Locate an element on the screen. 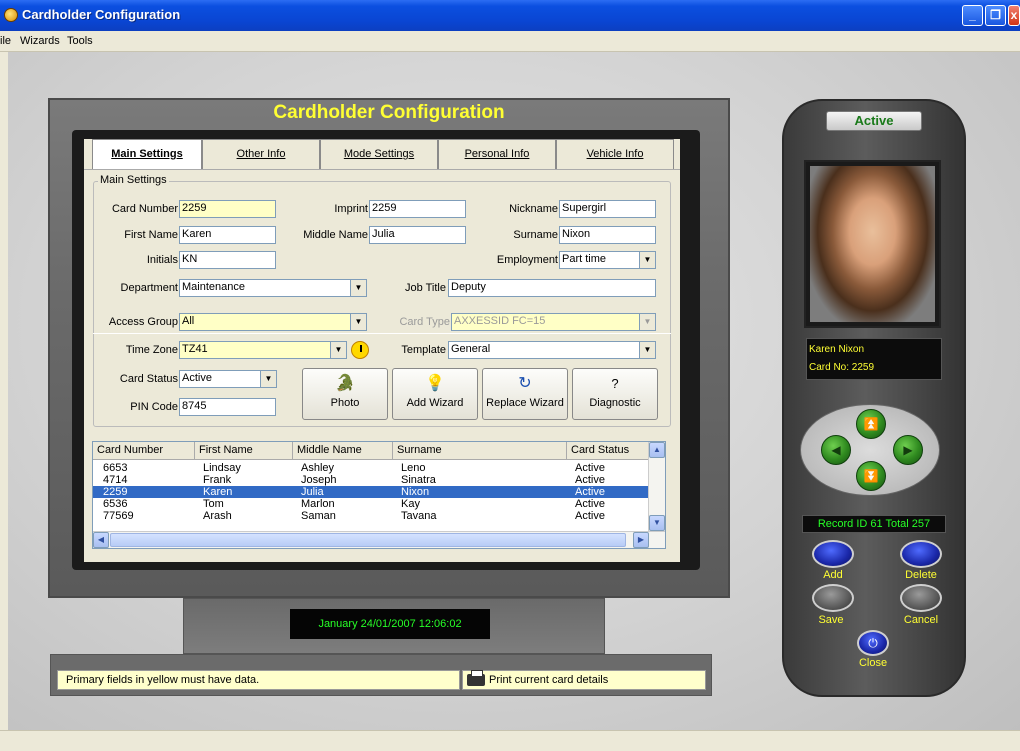 The height and width of the screenshot is (751, 1020). add-wizard-button: 💡 Add Wizard is located at coordinates (435, 394).